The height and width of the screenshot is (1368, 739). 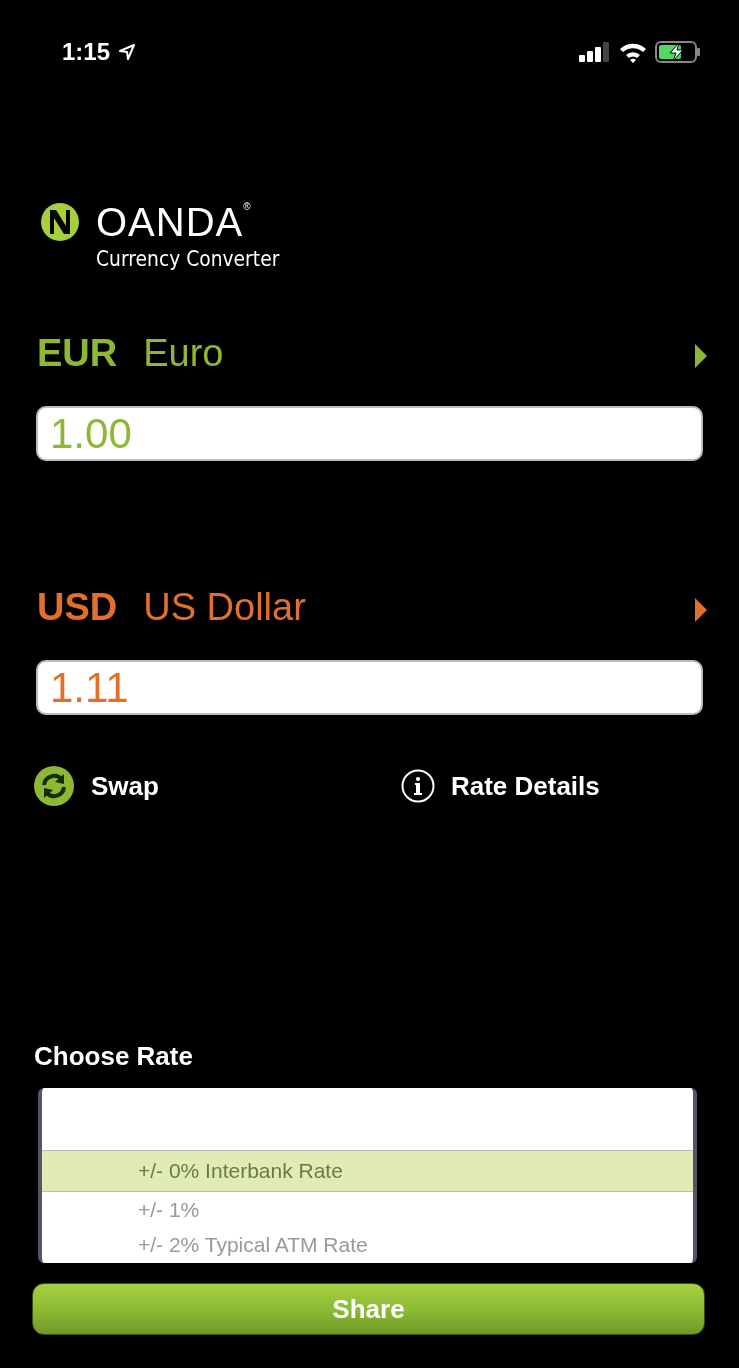 I want to click on logo-icon, so click(x=60, y=222).